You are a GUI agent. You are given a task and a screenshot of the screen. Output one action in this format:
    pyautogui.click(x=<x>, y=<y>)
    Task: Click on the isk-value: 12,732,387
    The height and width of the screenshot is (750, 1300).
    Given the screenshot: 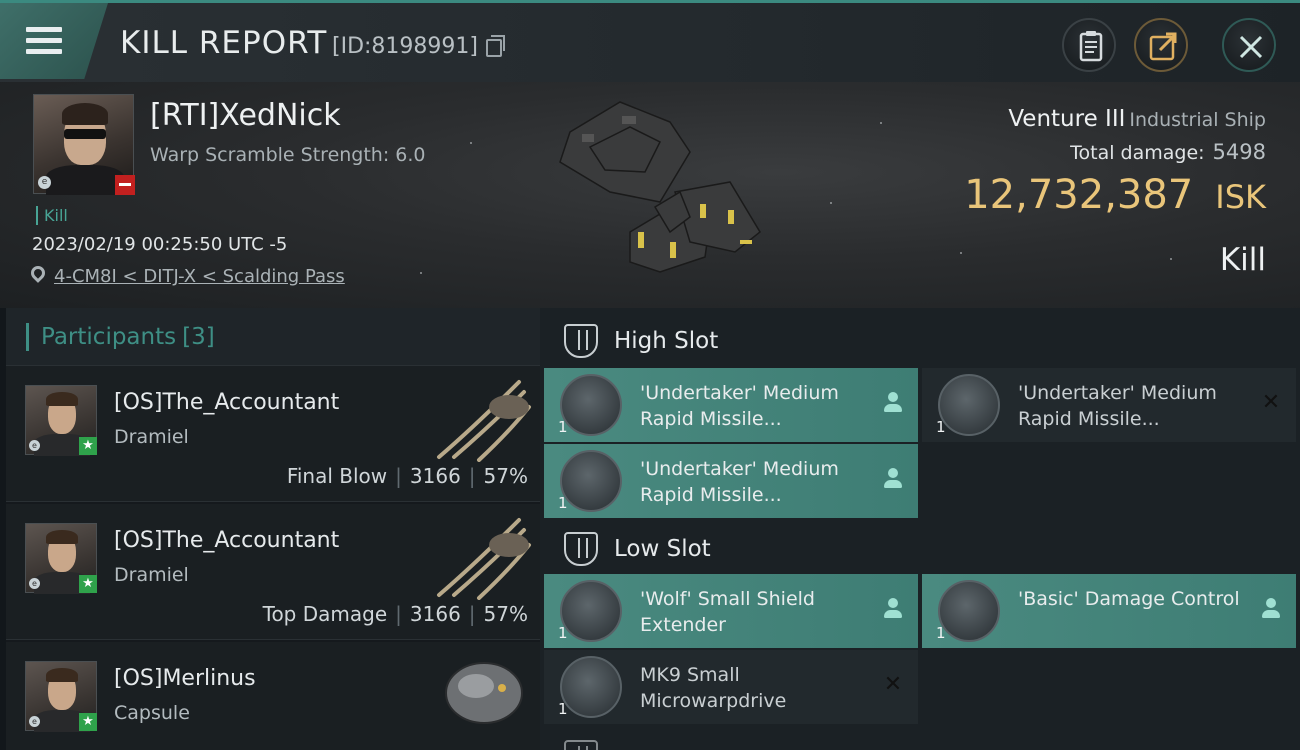 What is the action you would take?
    pyautogui.click(x=1079, y=195)
    